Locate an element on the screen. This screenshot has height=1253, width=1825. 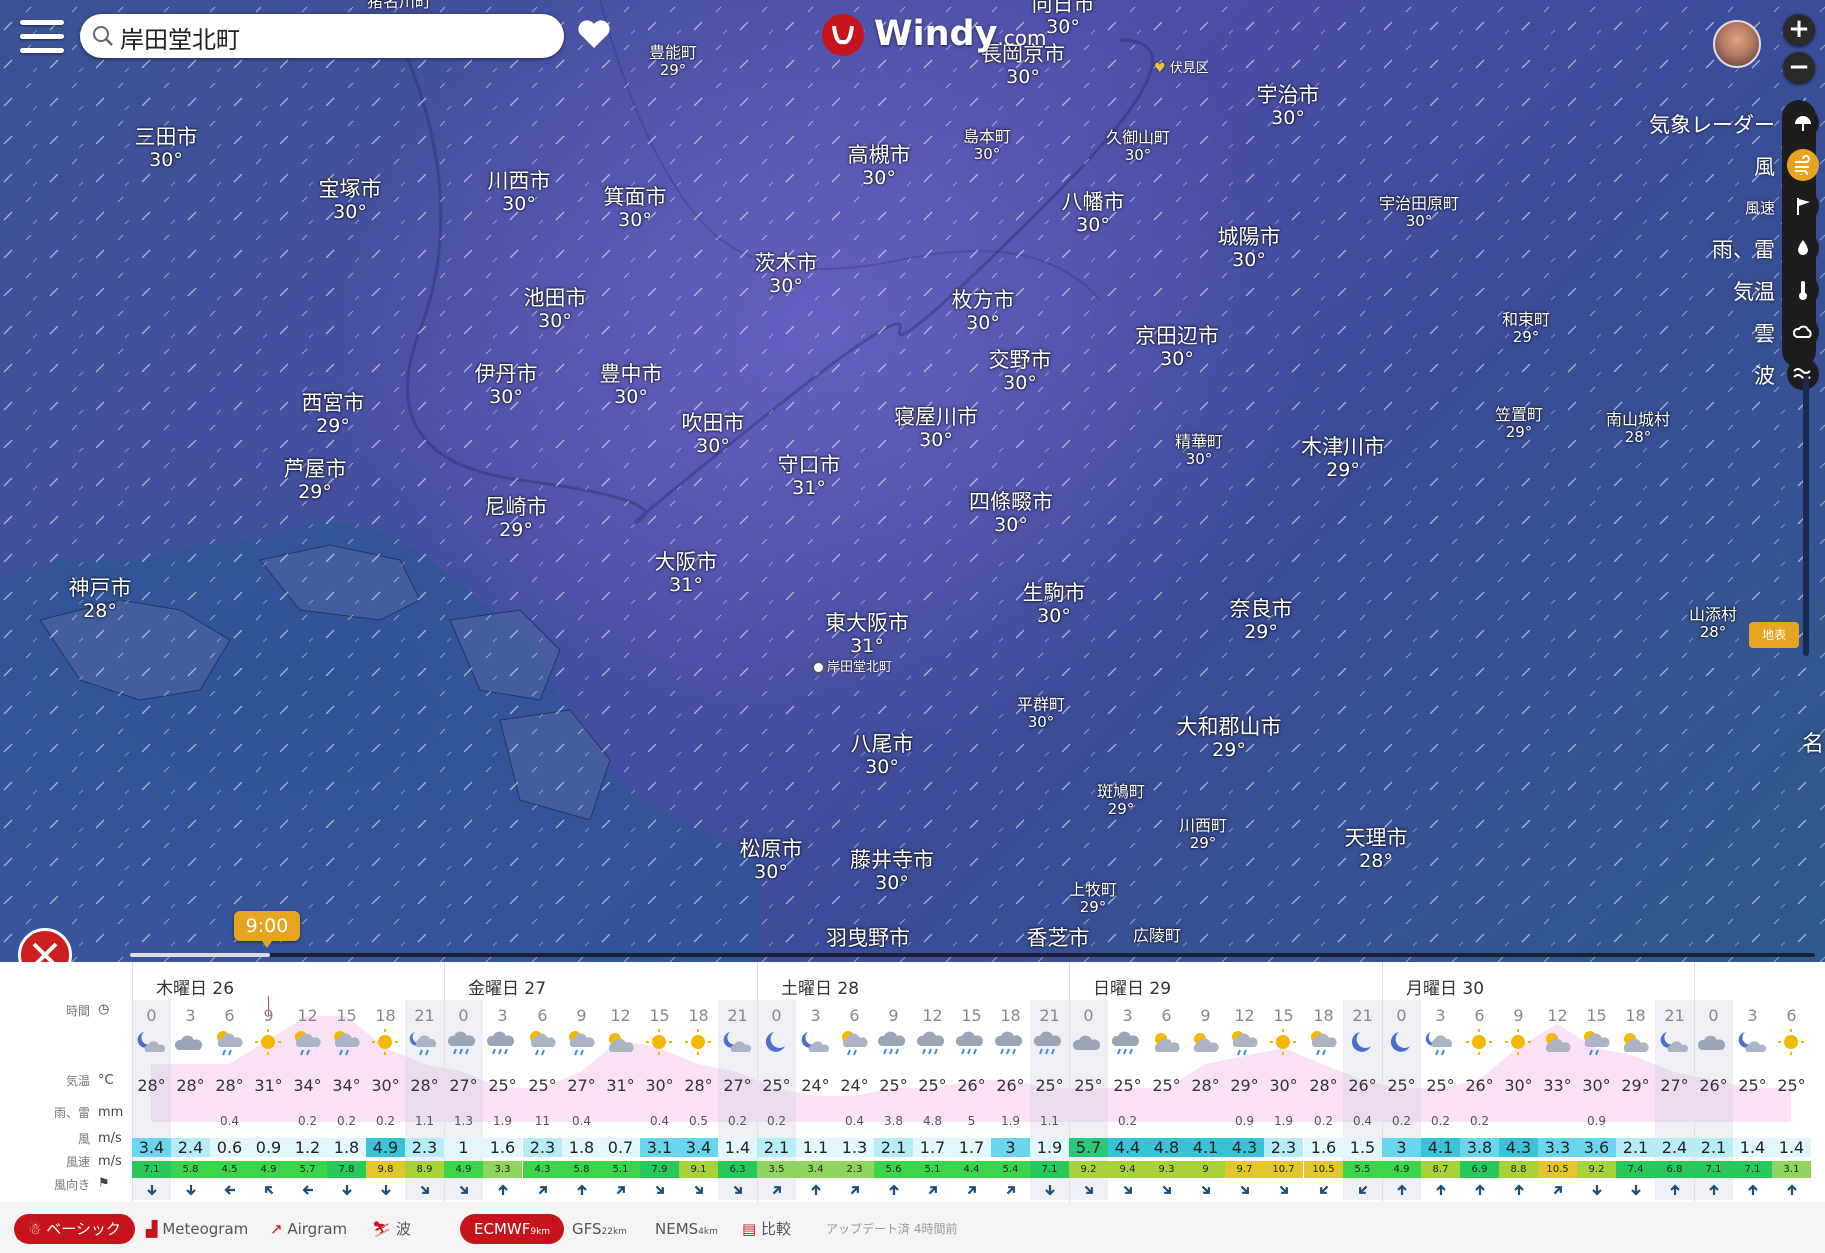
gust-cell: 6.8 is located at coordinates (1674, 1169).